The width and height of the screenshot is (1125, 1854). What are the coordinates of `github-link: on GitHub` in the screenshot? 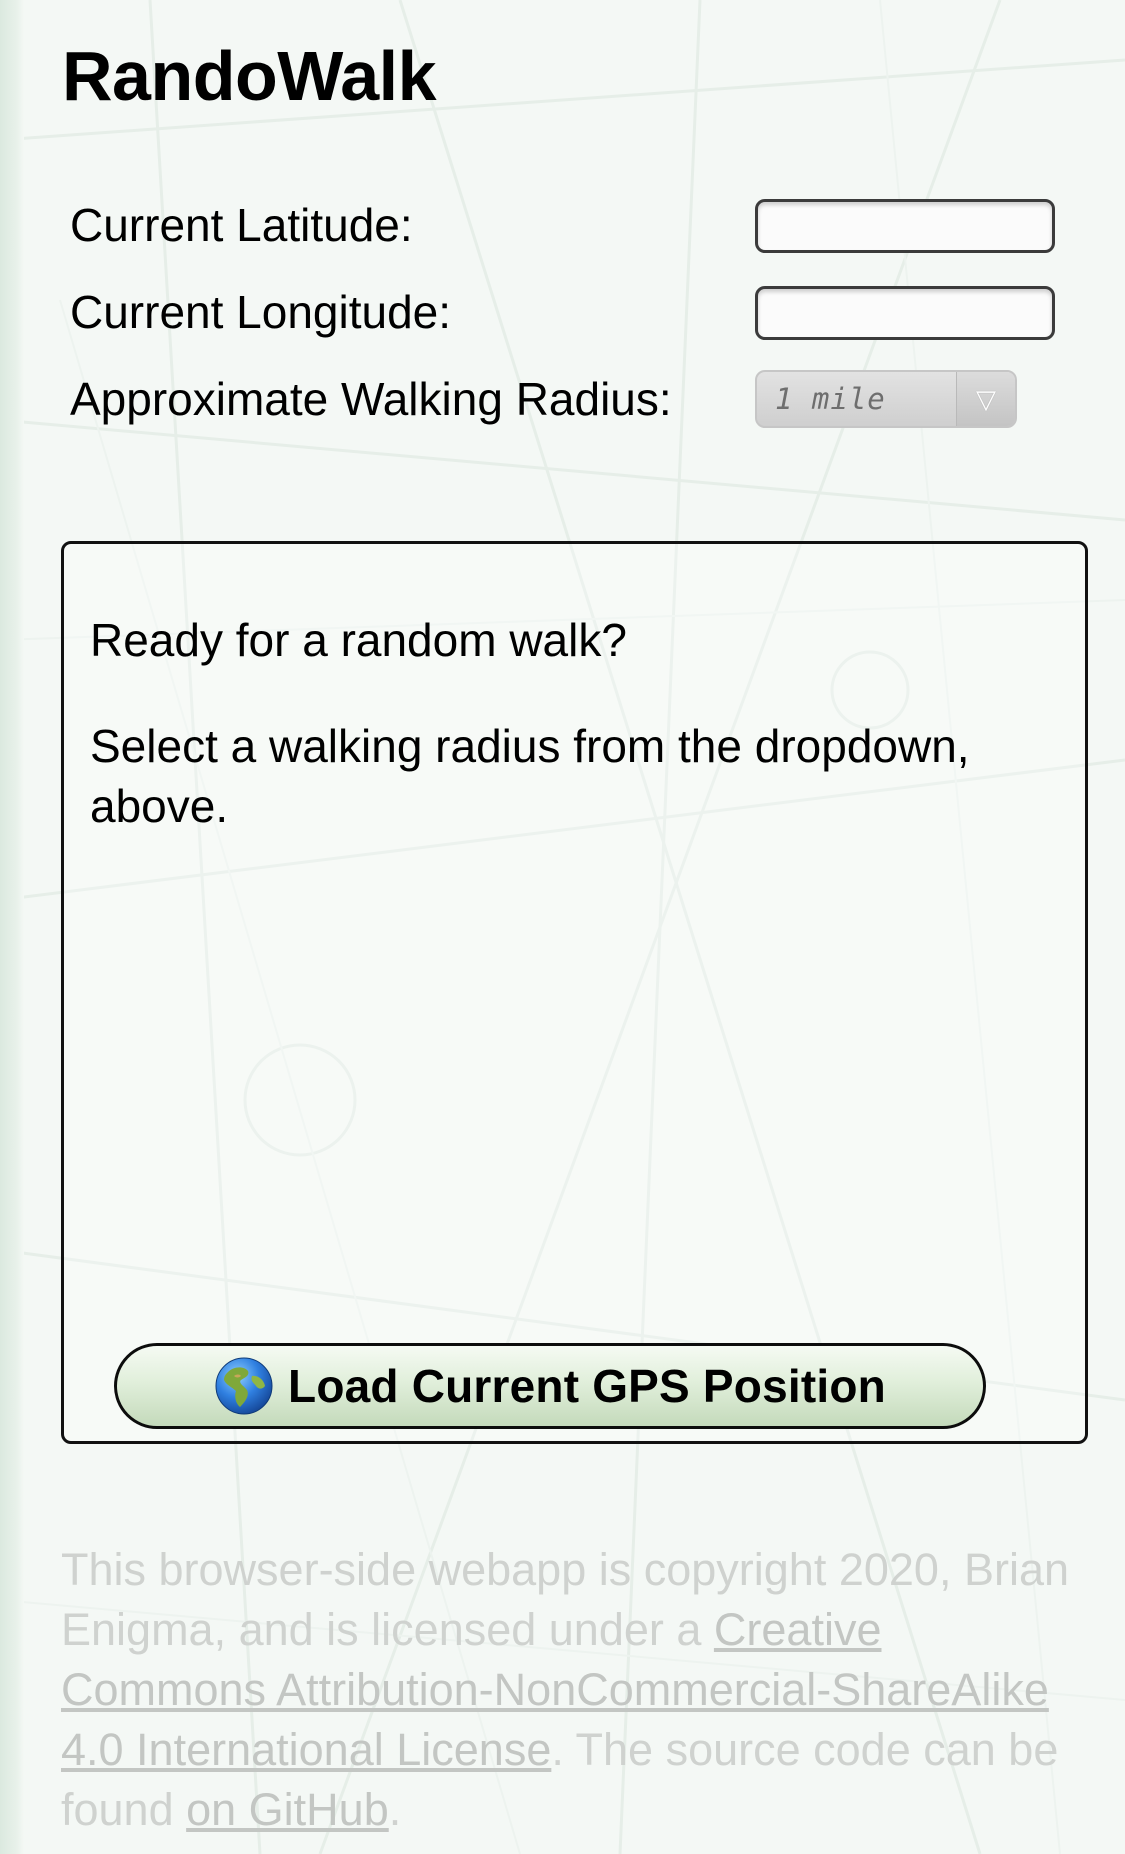 It's located at (287, 1809).